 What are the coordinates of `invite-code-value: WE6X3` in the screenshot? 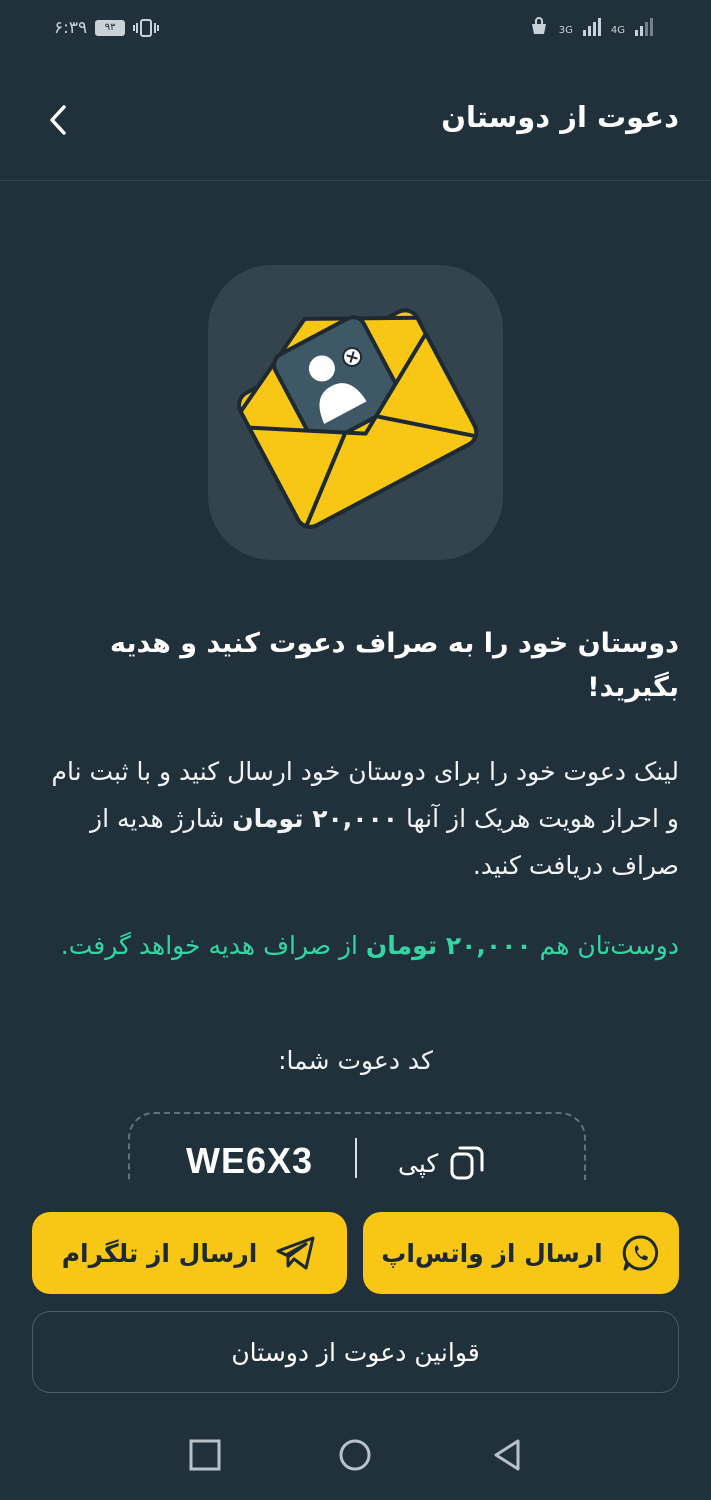 It's located at (250, 1160).